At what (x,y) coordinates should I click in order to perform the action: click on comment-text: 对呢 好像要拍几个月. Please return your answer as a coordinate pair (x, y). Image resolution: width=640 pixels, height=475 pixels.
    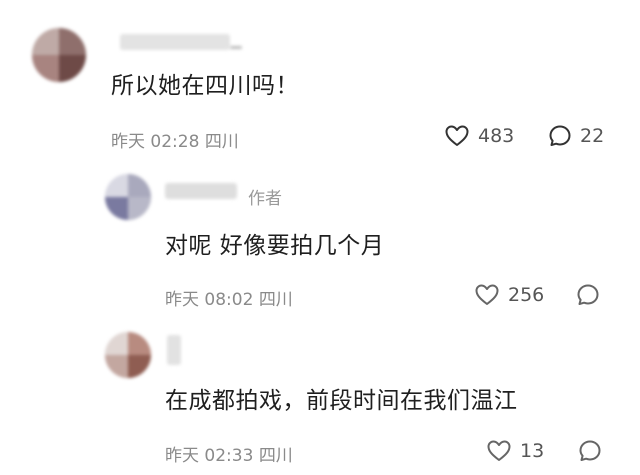
    Looking at the image, I should click on (275, 246).